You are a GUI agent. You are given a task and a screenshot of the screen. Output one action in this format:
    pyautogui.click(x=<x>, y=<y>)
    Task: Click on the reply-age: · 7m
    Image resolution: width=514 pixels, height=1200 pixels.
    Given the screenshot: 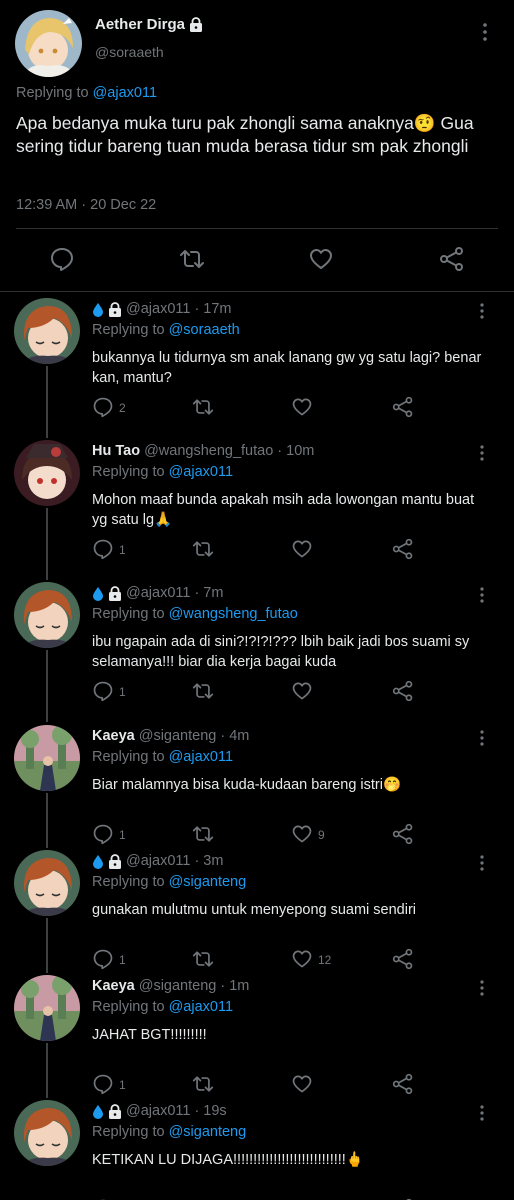 What is the action you would take?
    pyautogui.click(x=208, y=593)
    